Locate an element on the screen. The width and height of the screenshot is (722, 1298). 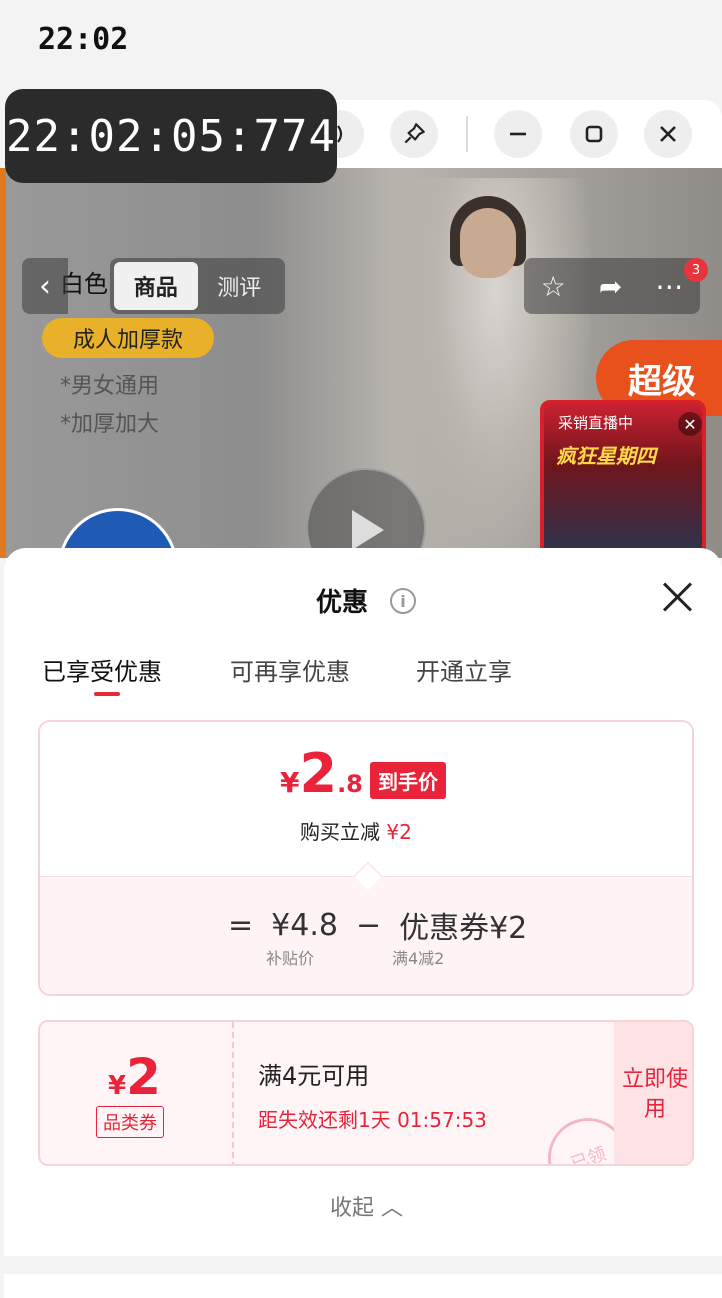
coupon-amount: 2 is located at coordinates (143, 1077).